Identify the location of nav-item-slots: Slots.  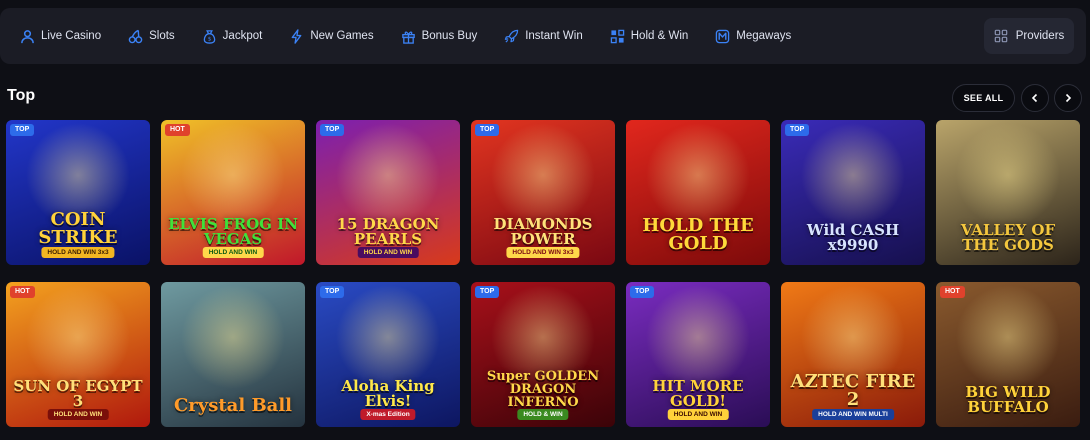
(151, 36).